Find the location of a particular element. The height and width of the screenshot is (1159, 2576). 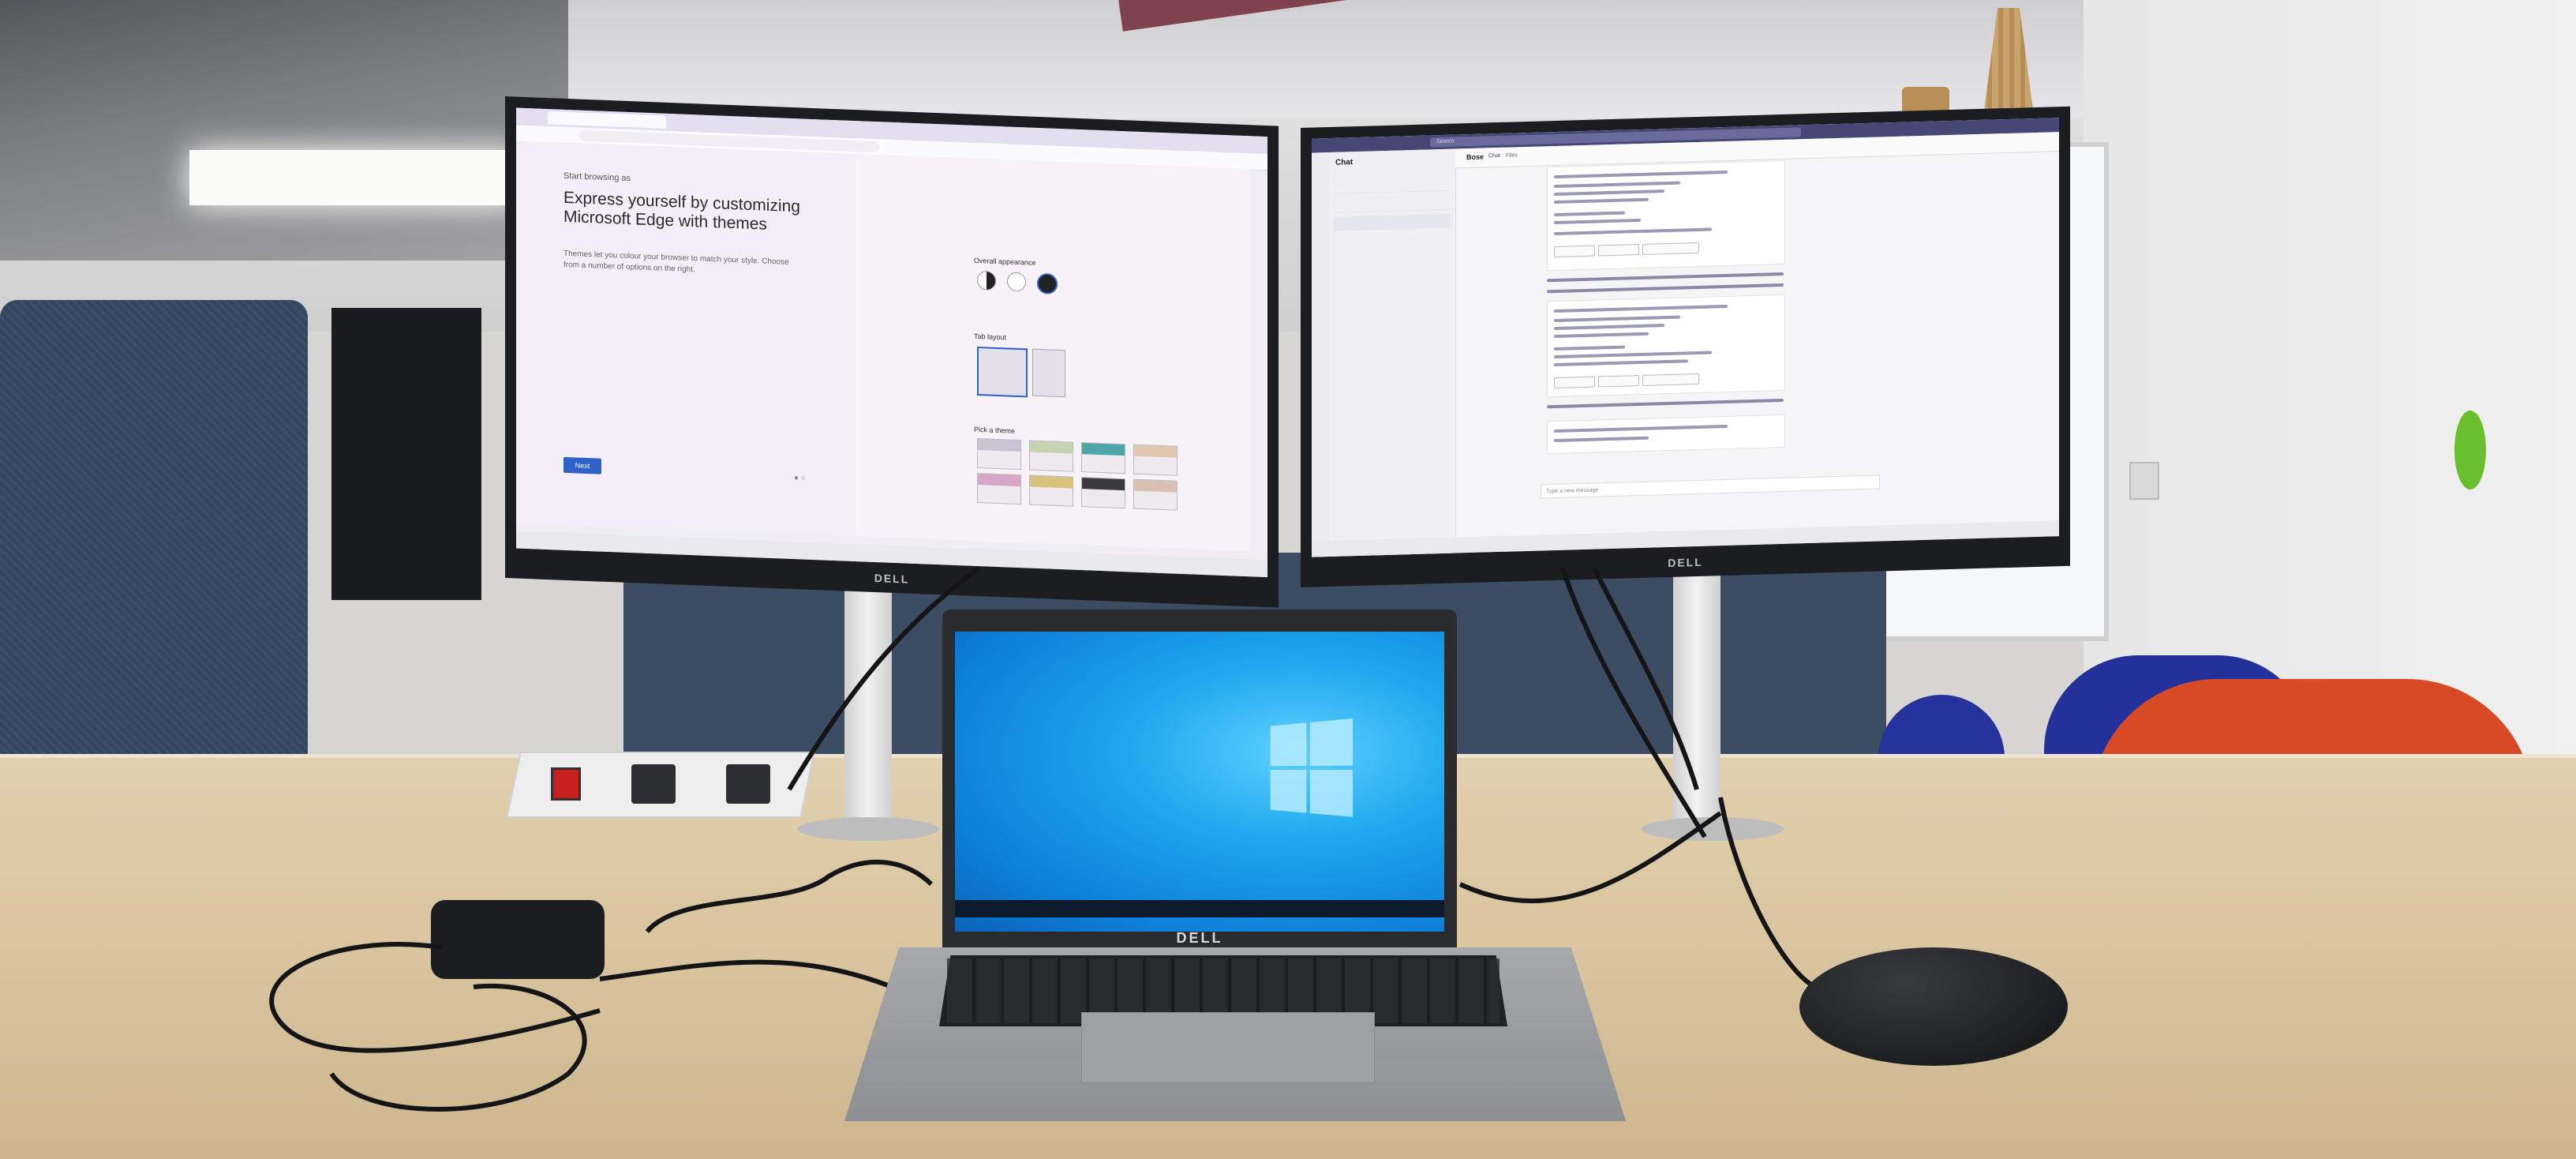

mouse is located at coordinates (1933, 1006).